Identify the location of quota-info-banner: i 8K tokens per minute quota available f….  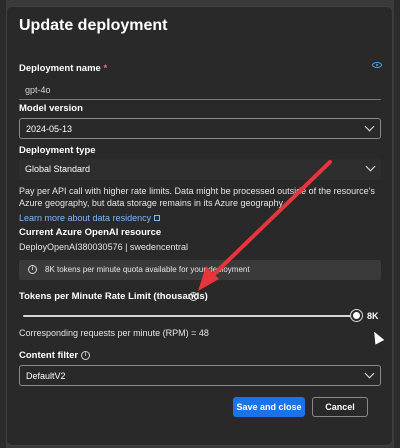
(200, 270).